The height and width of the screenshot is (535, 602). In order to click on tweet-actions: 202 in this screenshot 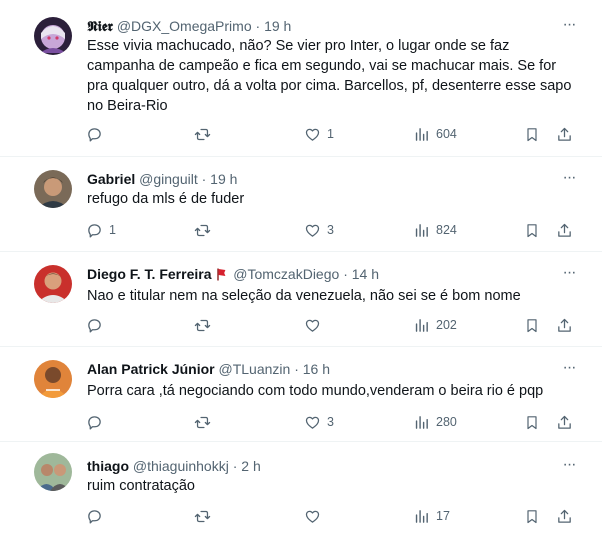, I will do `click(301, 325)`.